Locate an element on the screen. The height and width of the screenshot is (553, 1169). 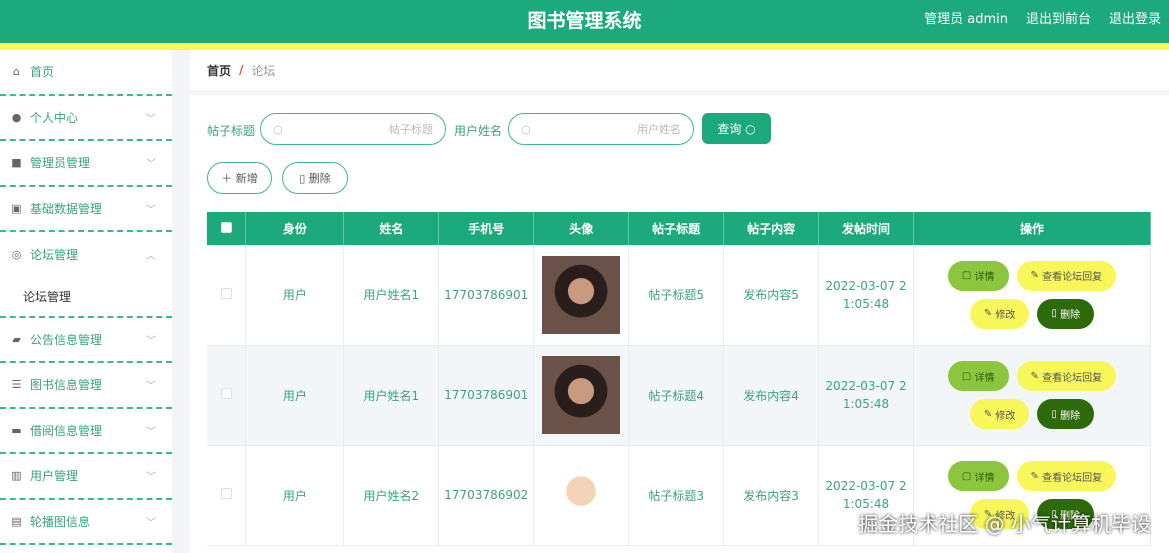
sidebar-item-5: ▰ 公告信息管理 ﹀ is located at coordinates (86, 340).